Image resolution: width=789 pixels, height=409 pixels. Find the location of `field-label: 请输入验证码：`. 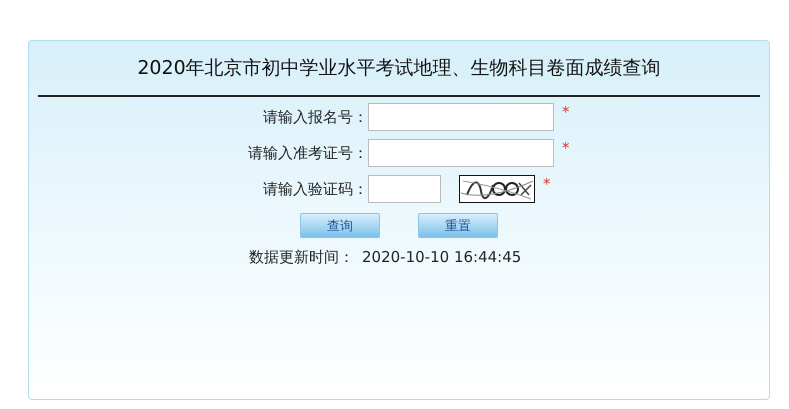

field-label: 请输入验证码： is located at coordinates (315, 189).